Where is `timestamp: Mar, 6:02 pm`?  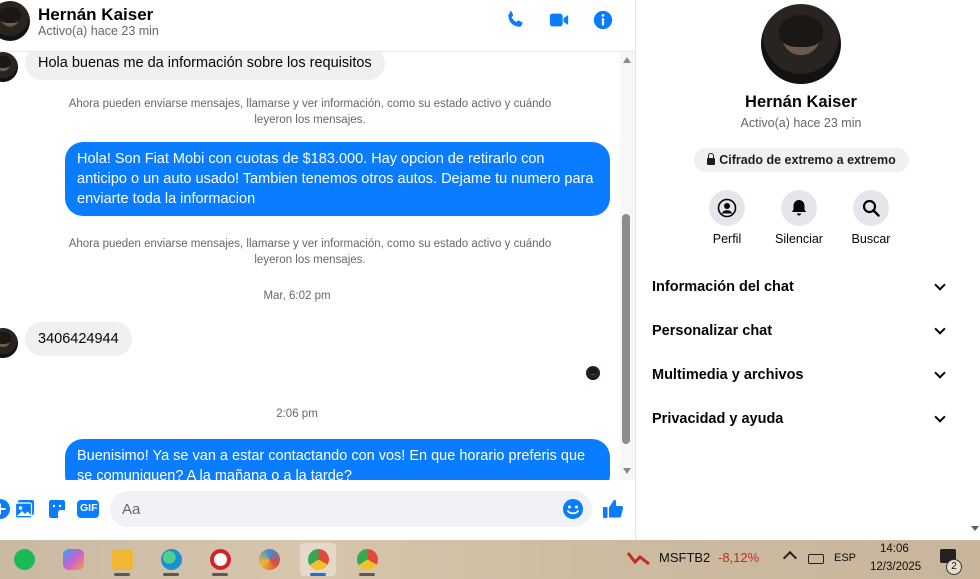
timestamp: Mar, 6:02 pm is located at coordinates (297, 296).